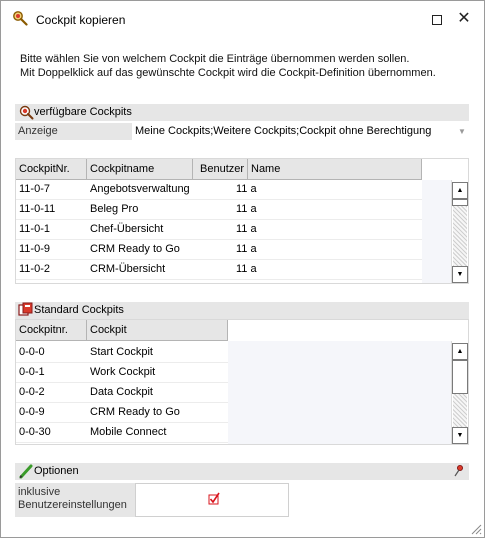 The image size is (485, 538). Describe the element at coordinates (73, 131) in the screenshot. I see `filter-label: Anzeige` at that location.